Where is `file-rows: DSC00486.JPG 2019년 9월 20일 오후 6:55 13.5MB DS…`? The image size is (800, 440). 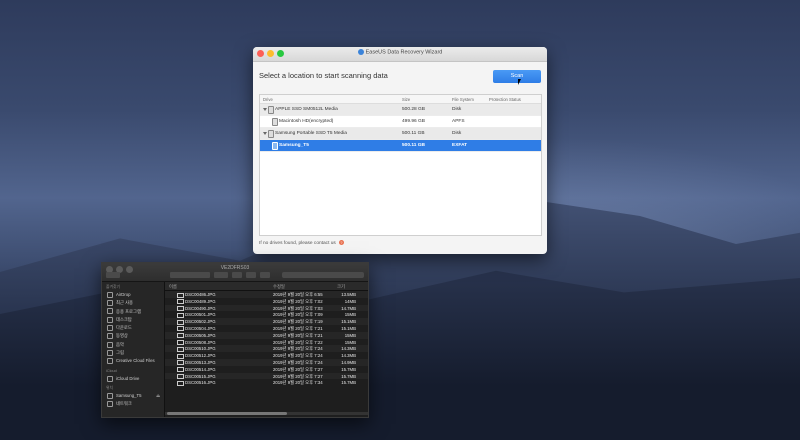
file-rows: DSC00486.JPG 2019년 9월 20일 오후 6:55 13.5MB DS… is located at coordinates (266, 338).